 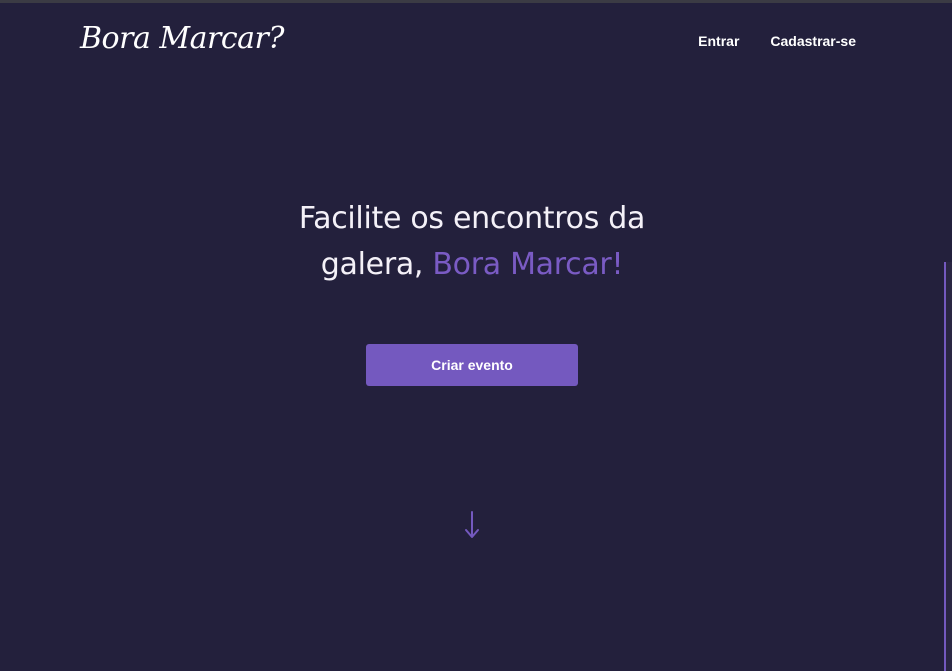 I want to click on navbar: Bora Marcar? Entrar Cadastrar-se, so click(x=476, y=39).